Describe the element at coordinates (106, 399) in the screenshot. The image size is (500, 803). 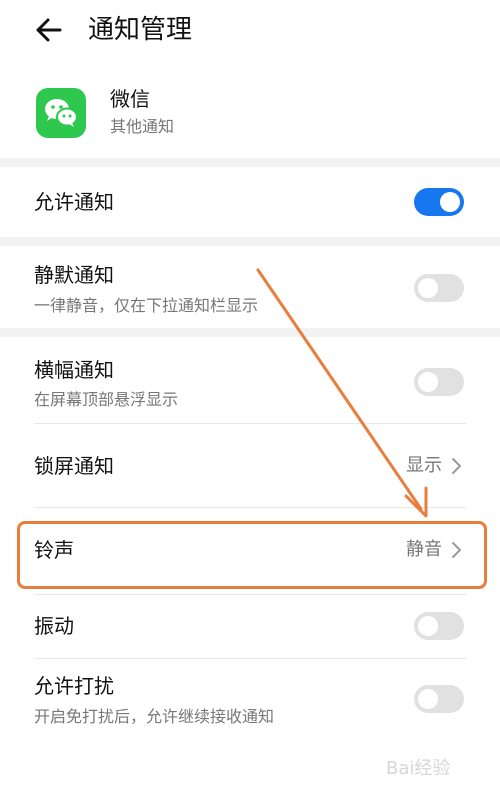
I see `row-subtitle: 在屏幕顶部悬浮显示` at that location.